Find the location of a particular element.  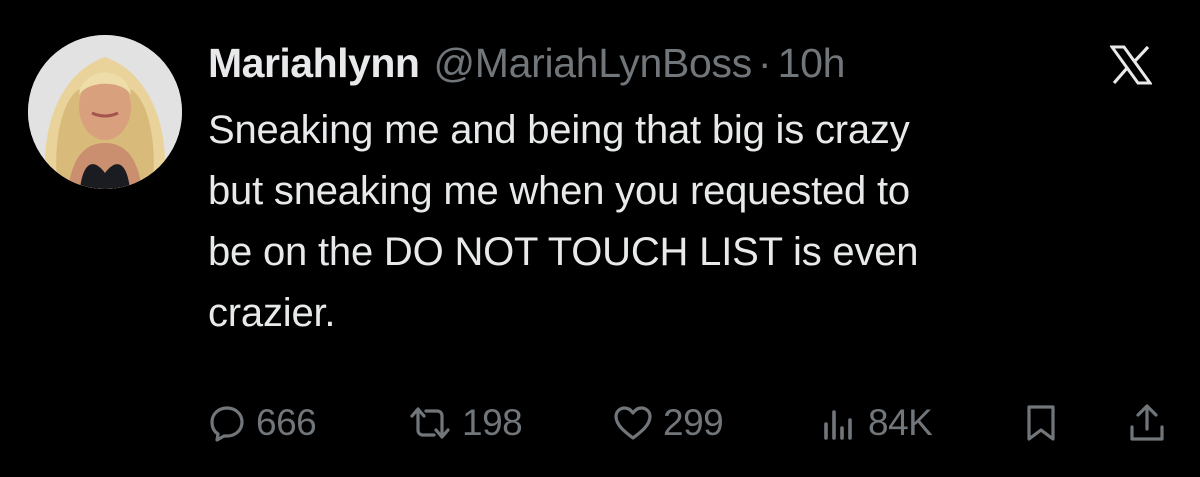

views-button: 84K is located at coordinates (876, 423).